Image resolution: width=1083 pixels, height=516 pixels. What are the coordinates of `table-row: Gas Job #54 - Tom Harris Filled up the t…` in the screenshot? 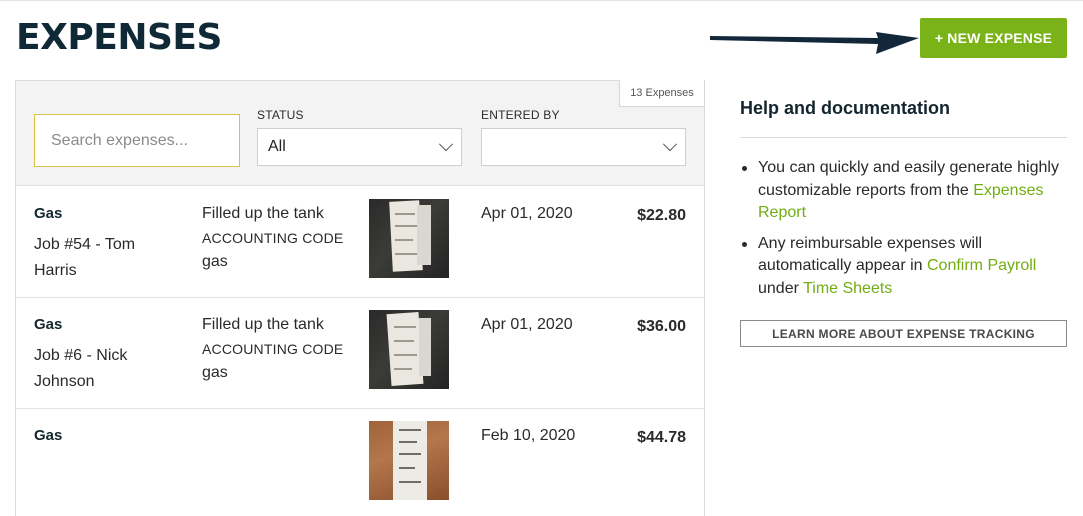 It's located at (360, 242).